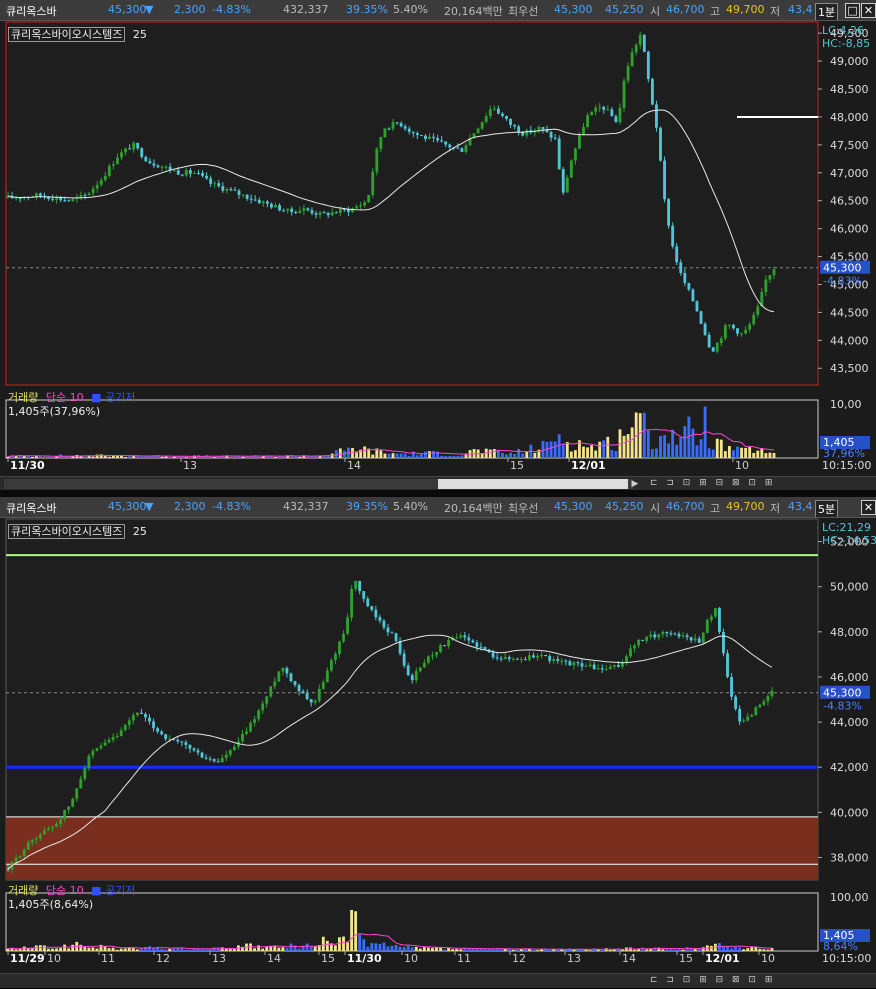 The image size is (876, 989). Describe the element at coordinates (517, 465) in the screenshot. I see `x-tick-label: 15` at that location.